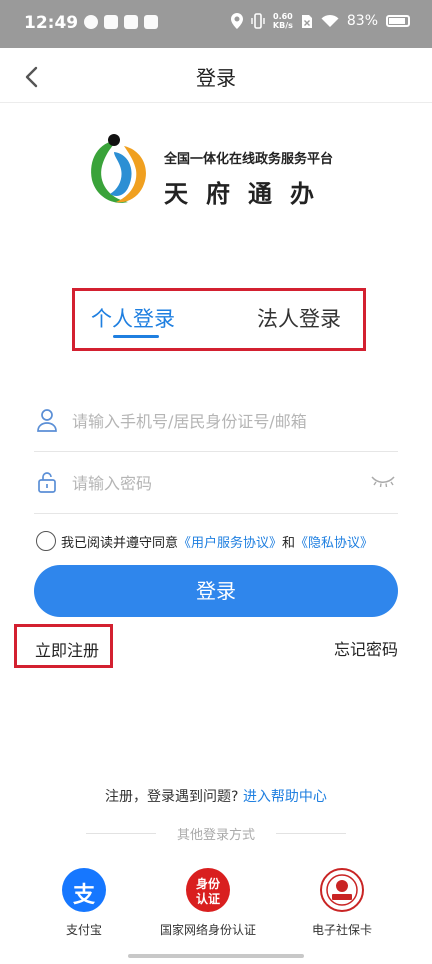 This screenshot has width=432, height=964. I want to click on battery-percent: 83%, so click(362, 21).